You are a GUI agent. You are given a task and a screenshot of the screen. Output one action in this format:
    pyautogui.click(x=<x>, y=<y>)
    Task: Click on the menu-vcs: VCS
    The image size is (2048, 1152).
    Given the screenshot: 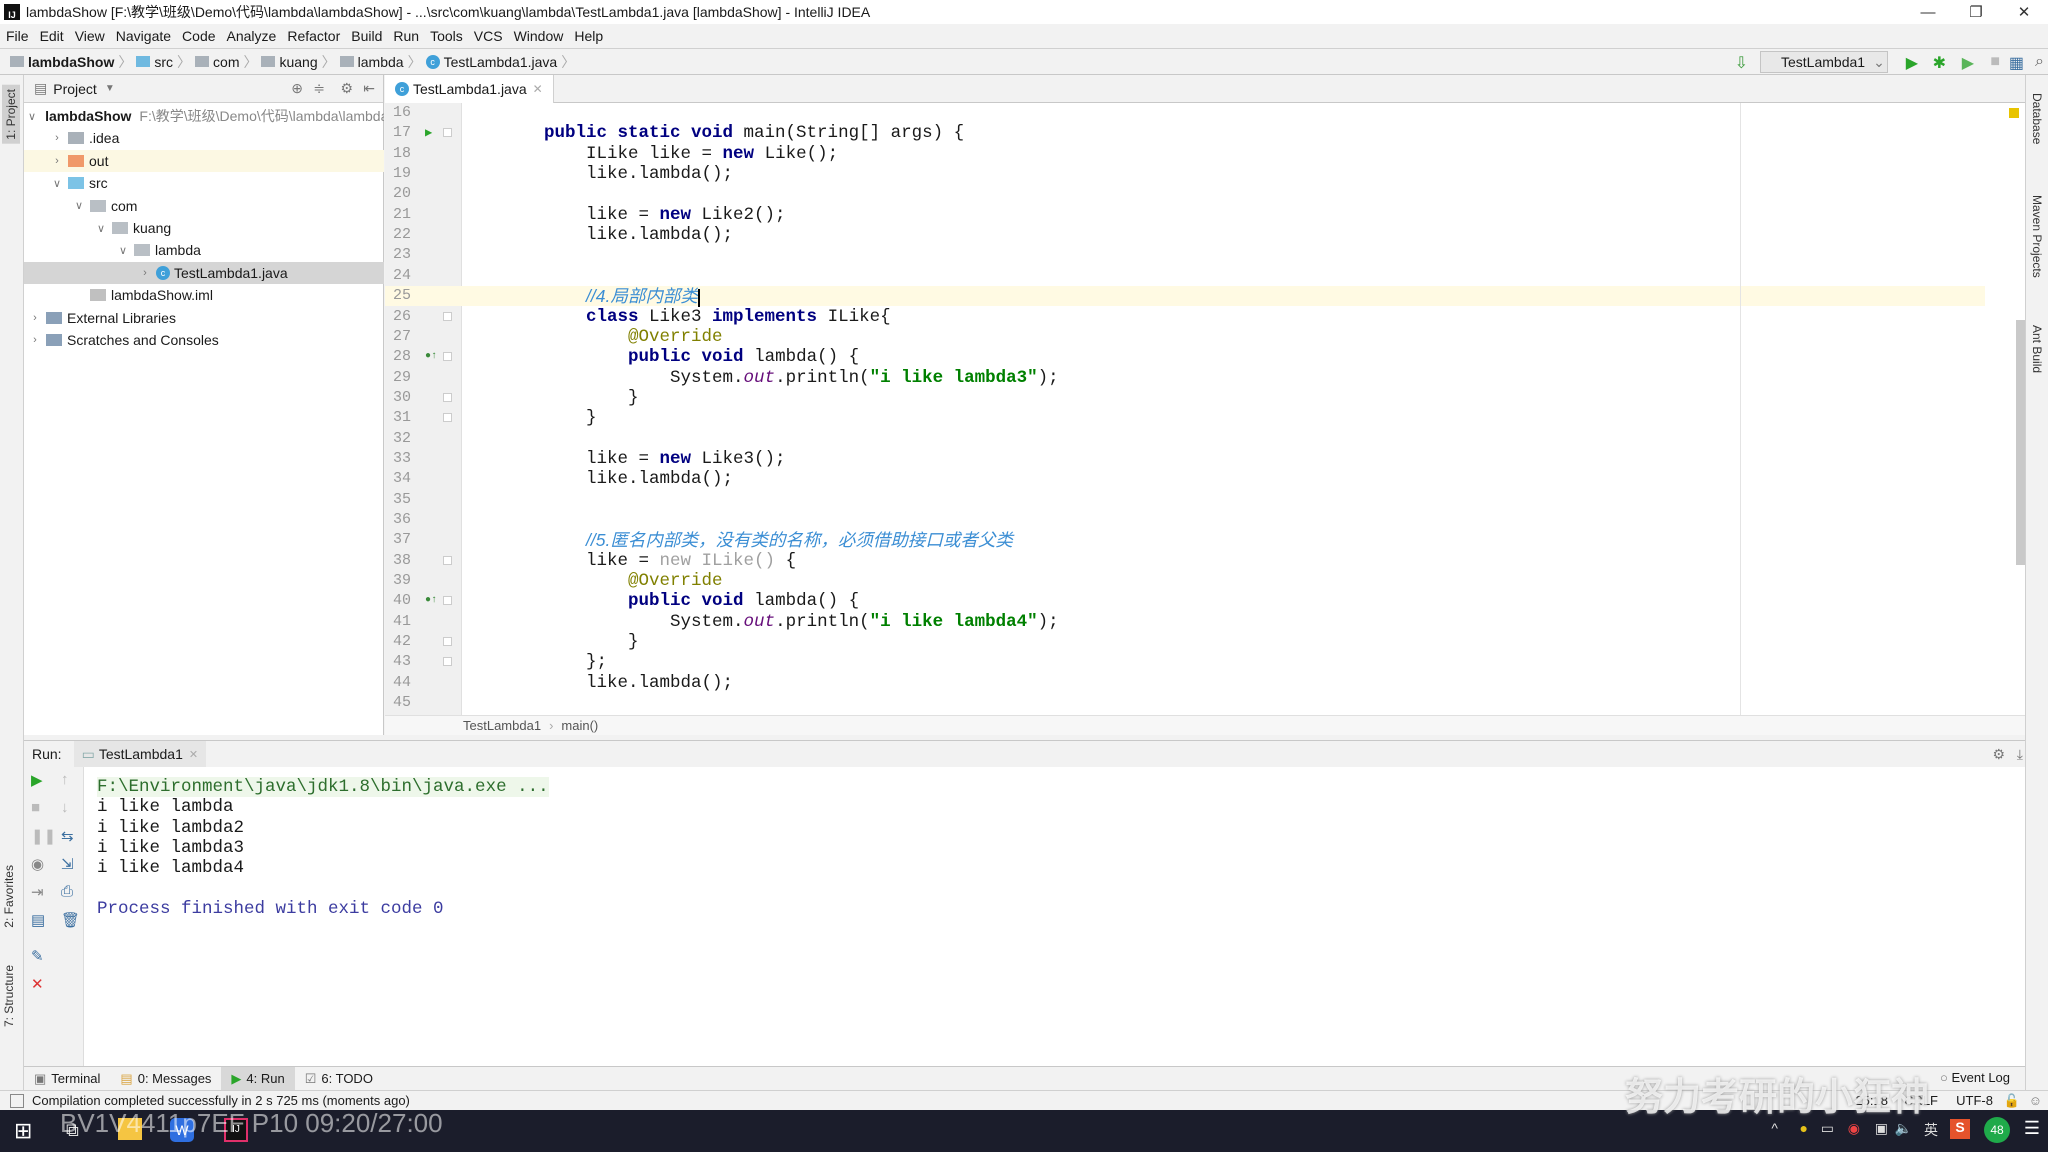 What is the action you would take?
    pyautogui.click(x=488, y=36)
    